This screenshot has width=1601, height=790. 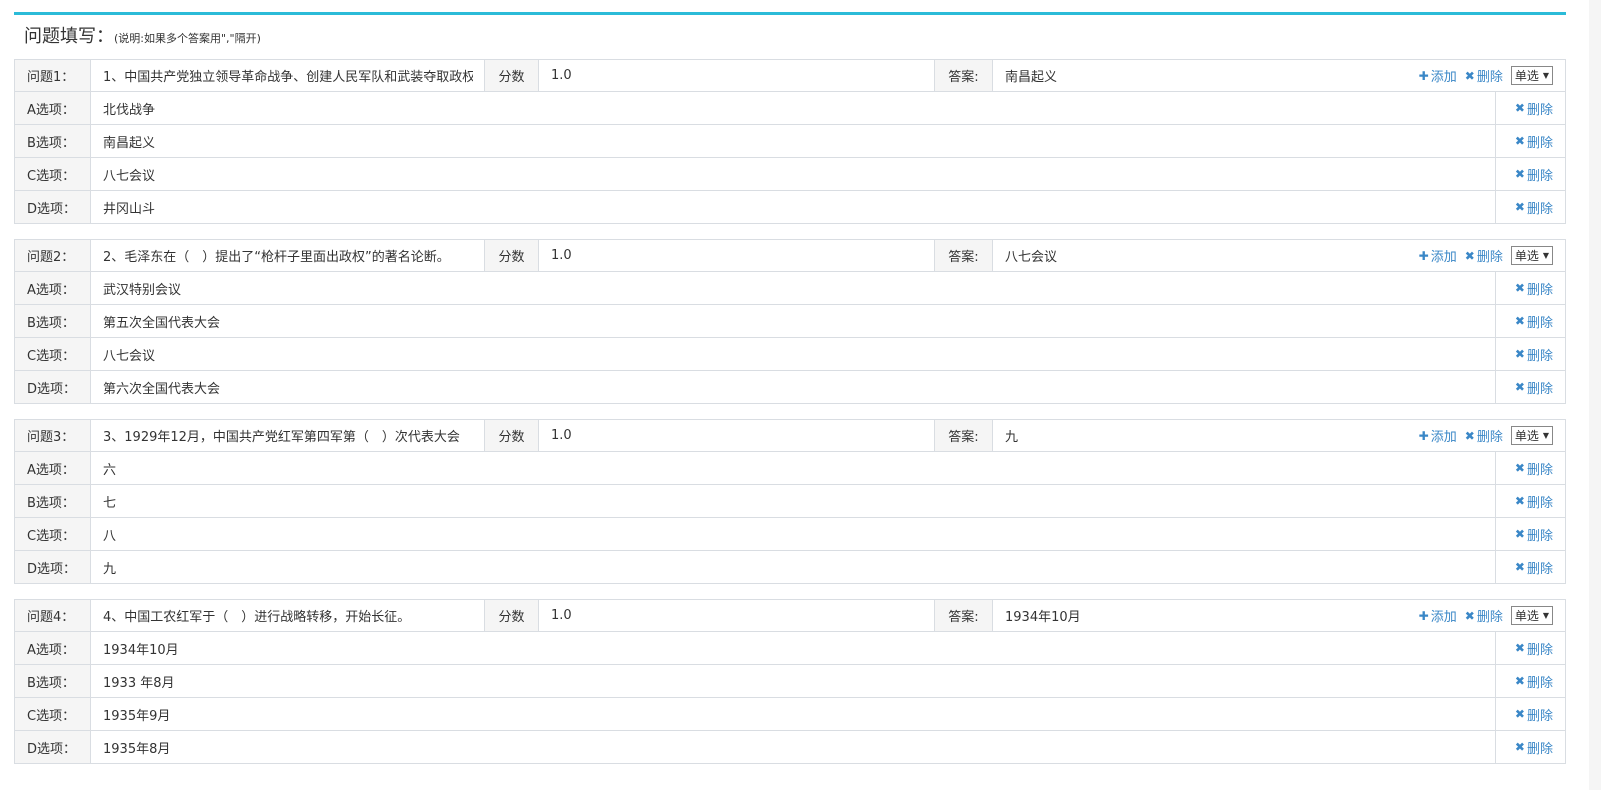 I want to click on plus-icon: ✚, so click(x=1423, y=255).